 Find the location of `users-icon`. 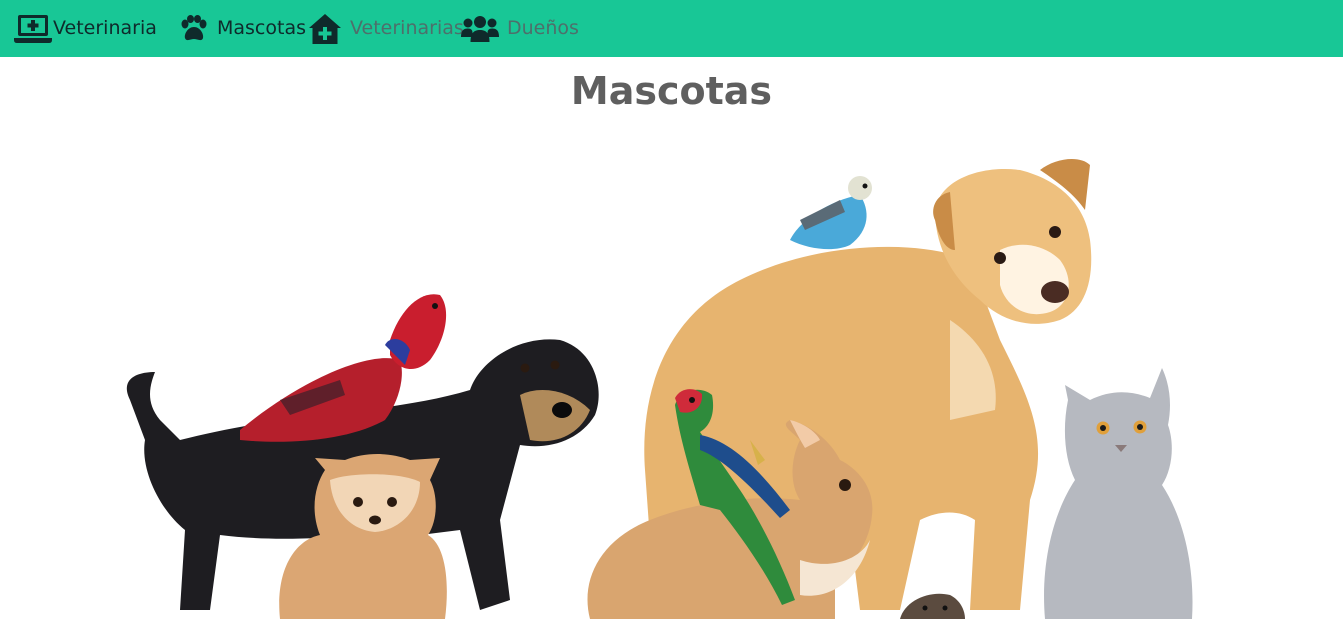

users-icon is located at coordinates (480, 29).